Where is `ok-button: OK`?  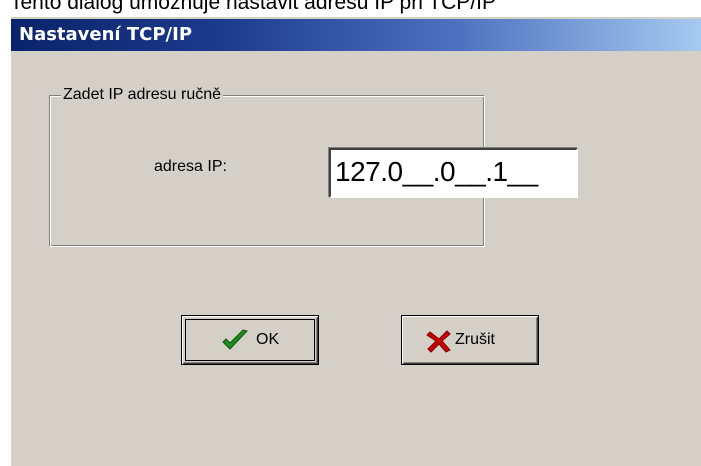 ok-button: OK is located at coordinates (250, 340).